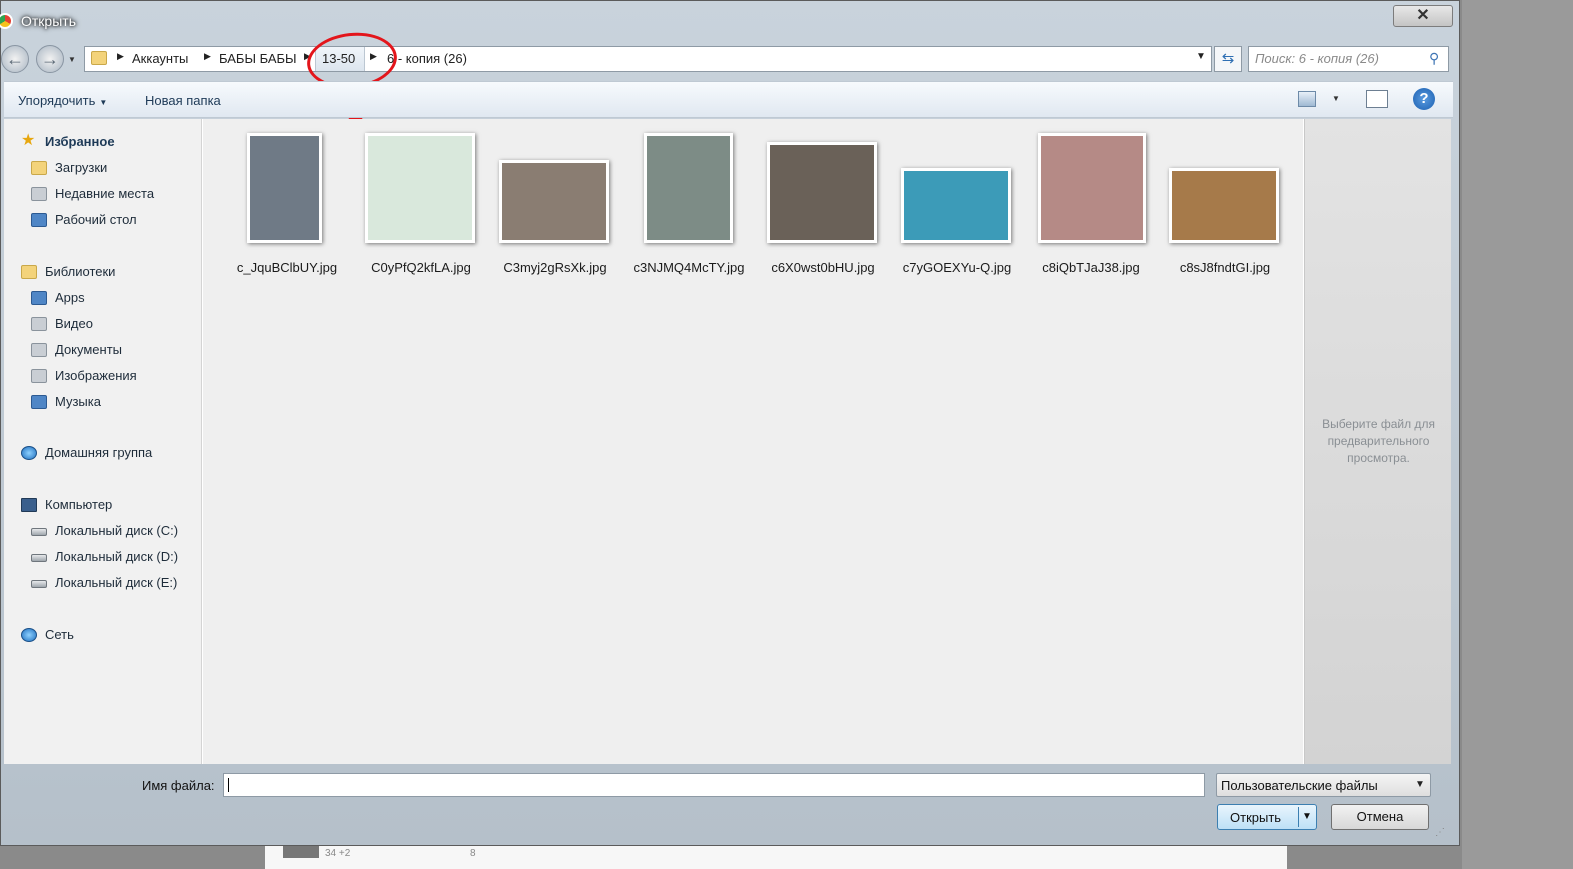 The image size is (1573, 869). Describe the element at coordinates (1377, 99) in the screenshot. I see `preview-pane-icon` at that location.